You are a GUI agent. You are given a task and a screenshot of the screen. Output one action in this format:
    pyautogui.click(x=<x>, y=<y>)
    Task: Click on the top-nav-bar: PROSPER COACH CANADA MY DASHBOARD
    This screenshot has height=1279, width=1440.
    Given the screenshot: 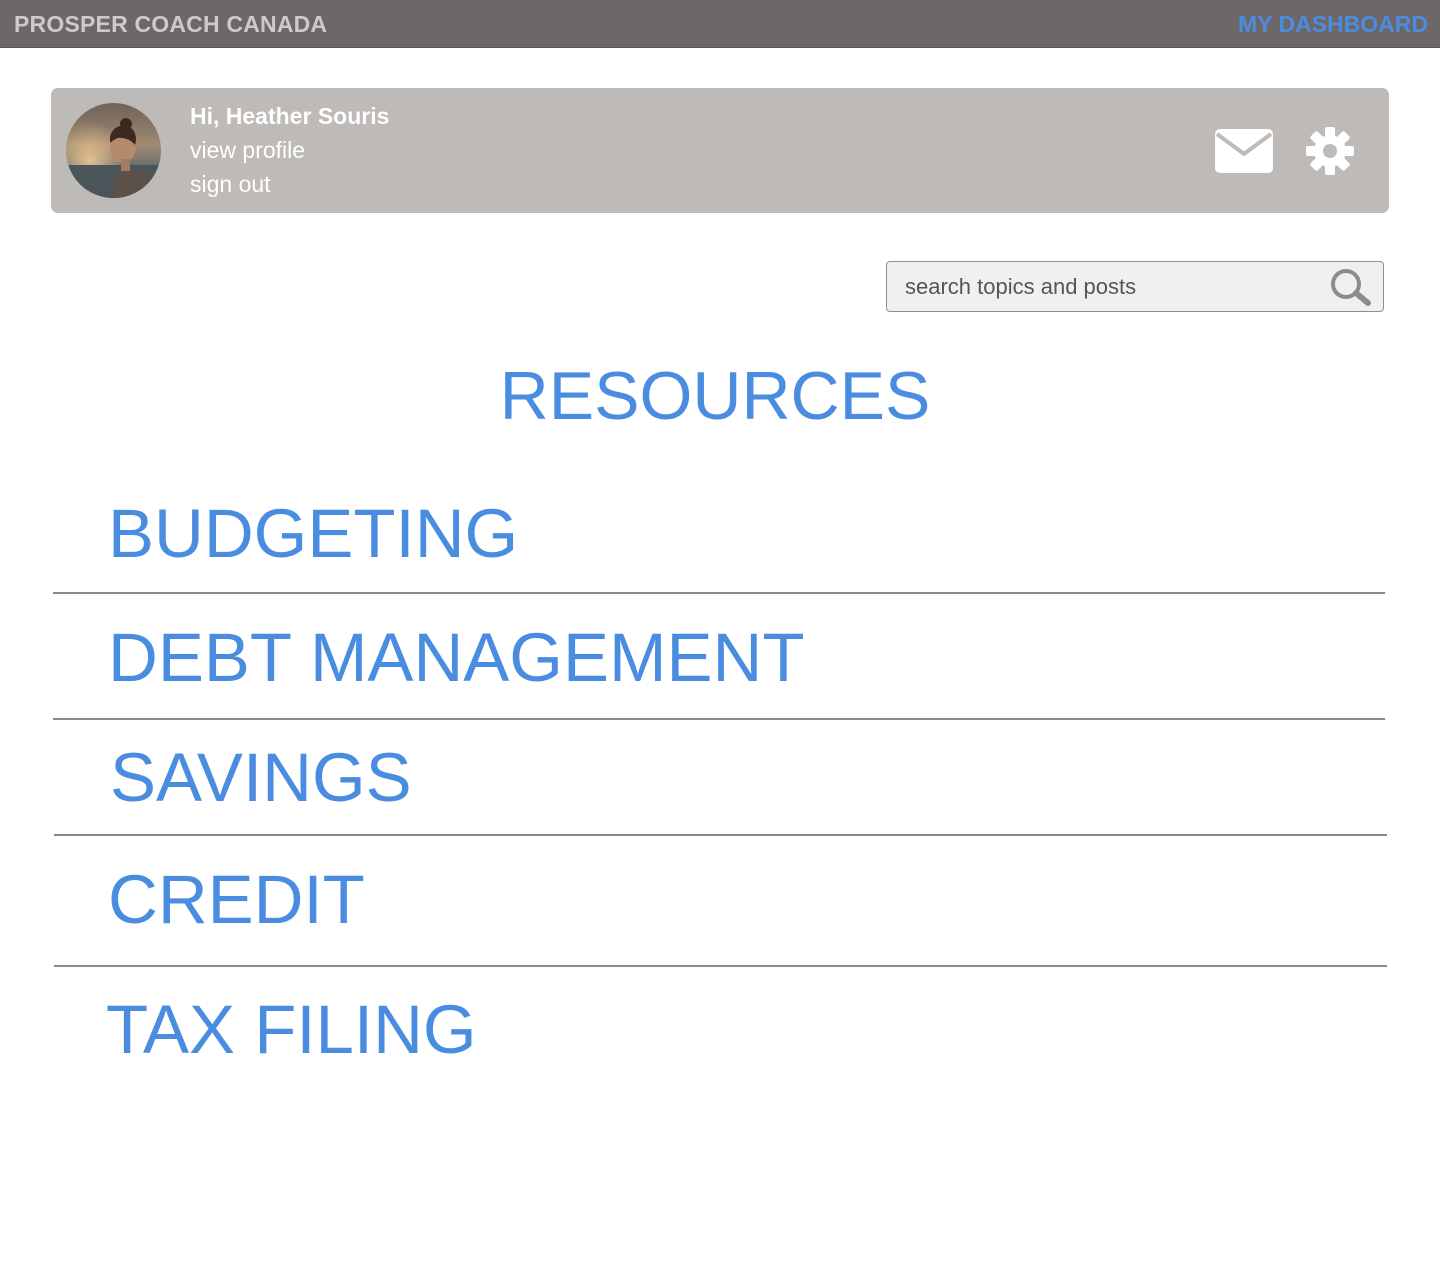 What is the action you would take?
    pyautogui.click(x=720, y=24)
    